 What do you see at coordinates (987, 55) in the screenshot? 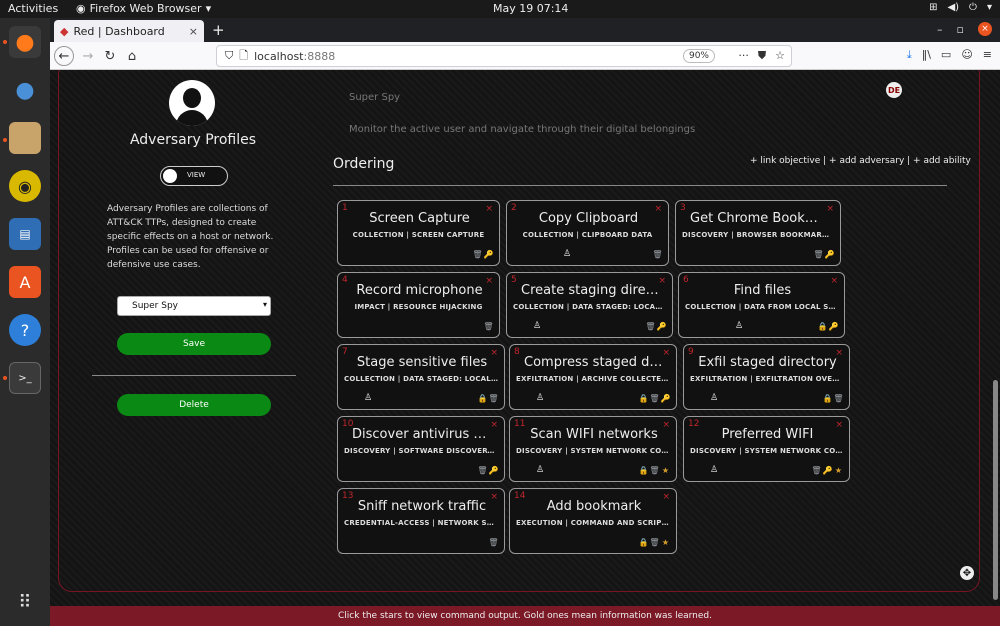
I see `menu-icon: ≡` at bounding box center [987, 55].